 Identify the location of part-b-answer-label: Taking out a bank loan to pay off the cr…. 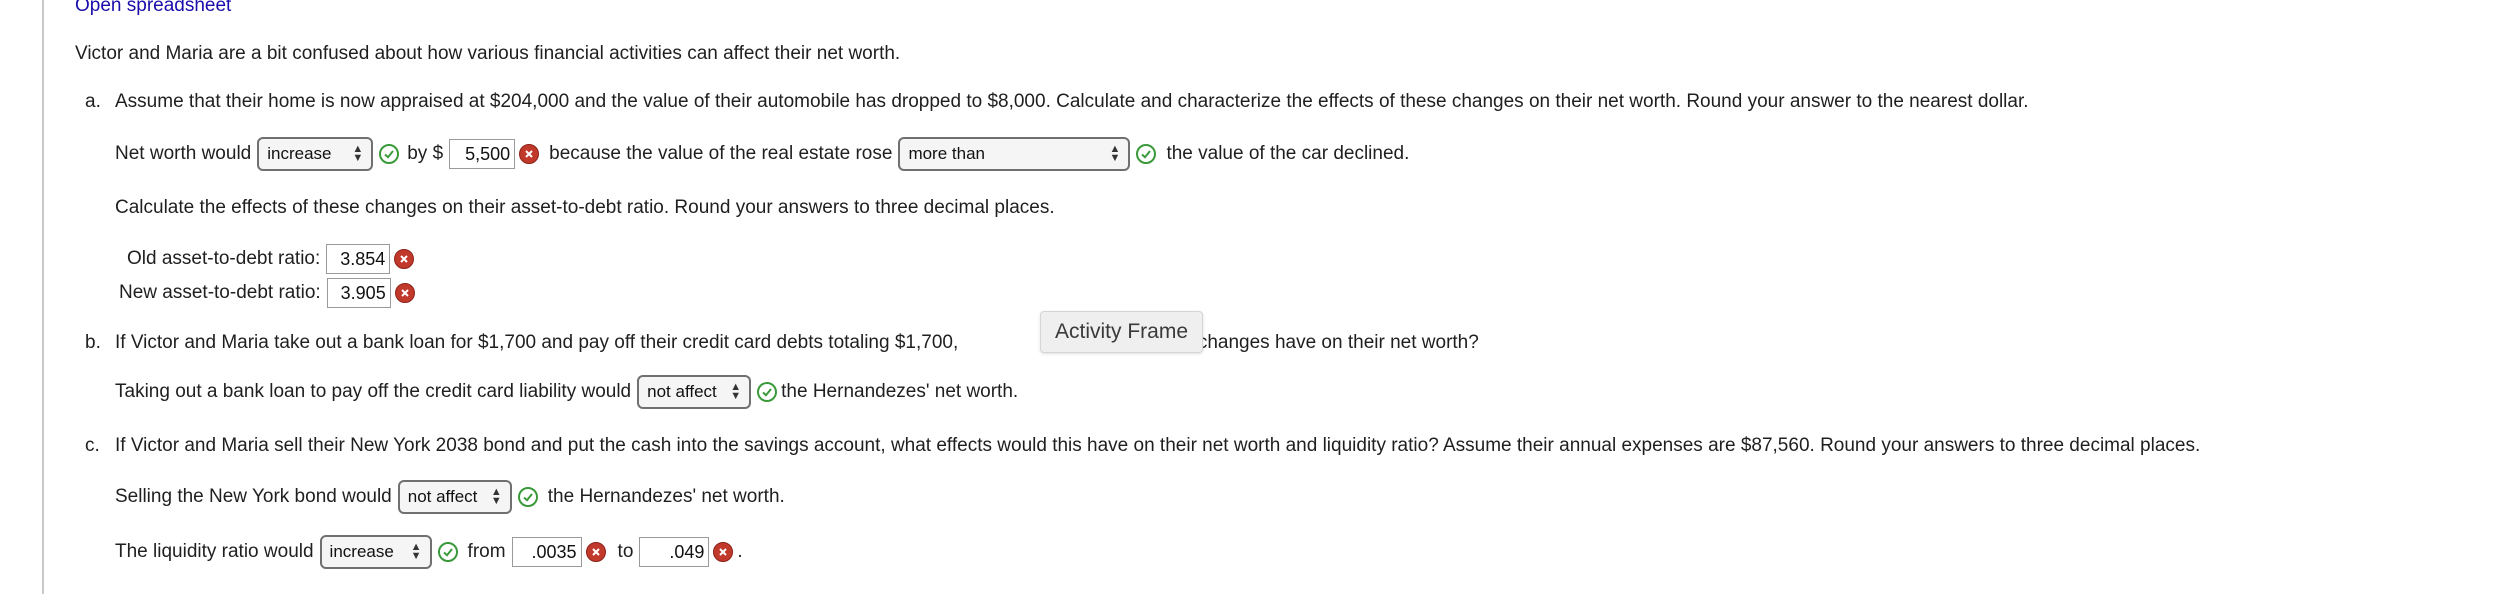
(373, 391).